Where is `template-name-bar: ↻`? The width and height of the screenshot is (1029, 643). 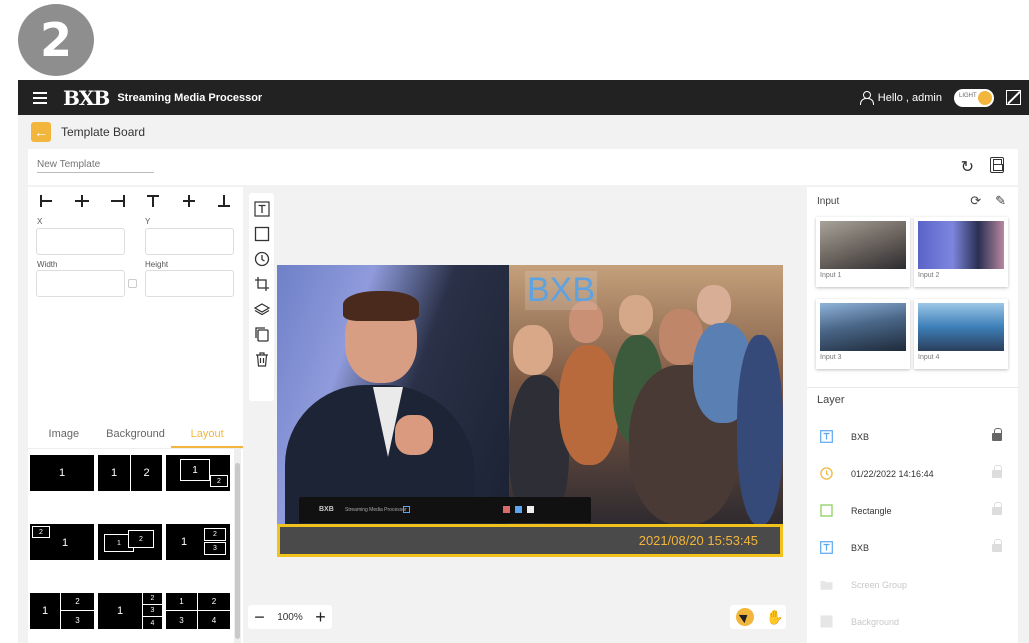 template-name-bar: ↻ is located at coordinates (523, 167).